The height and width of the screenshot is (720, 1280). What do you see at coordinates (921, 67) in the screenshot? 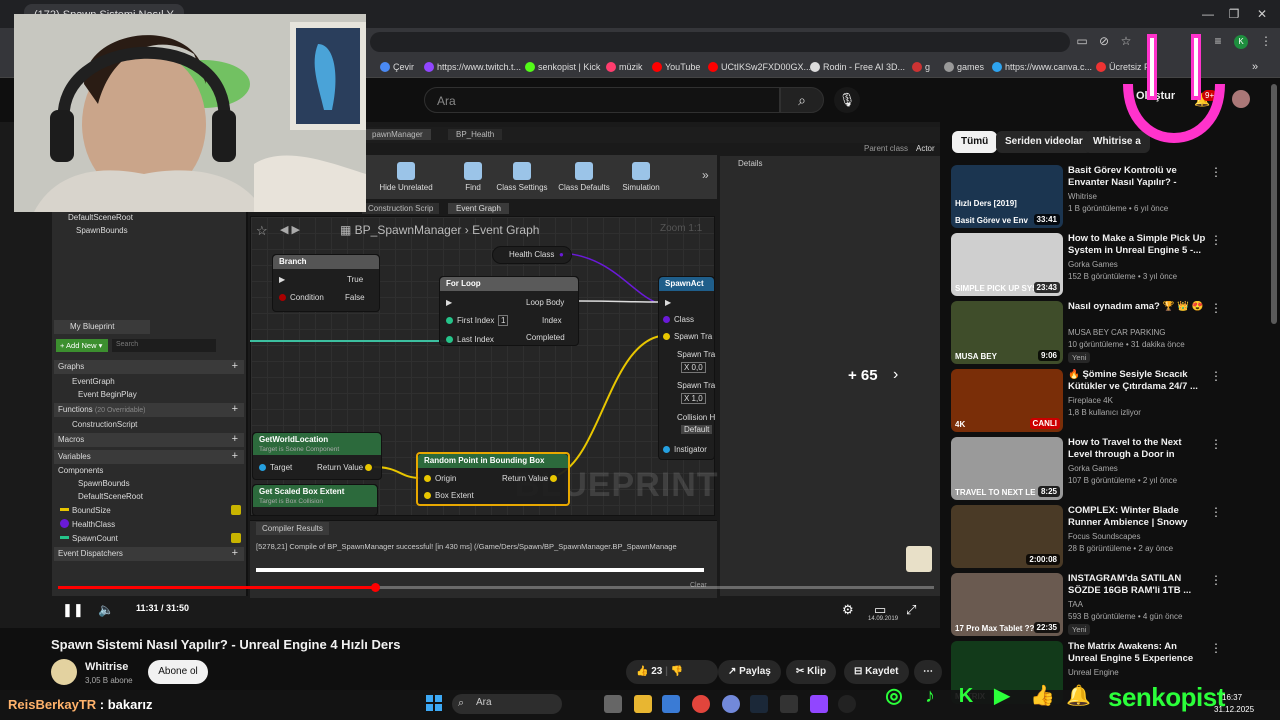
I see `bookmark-7: g` at bounding box center [921, 67].